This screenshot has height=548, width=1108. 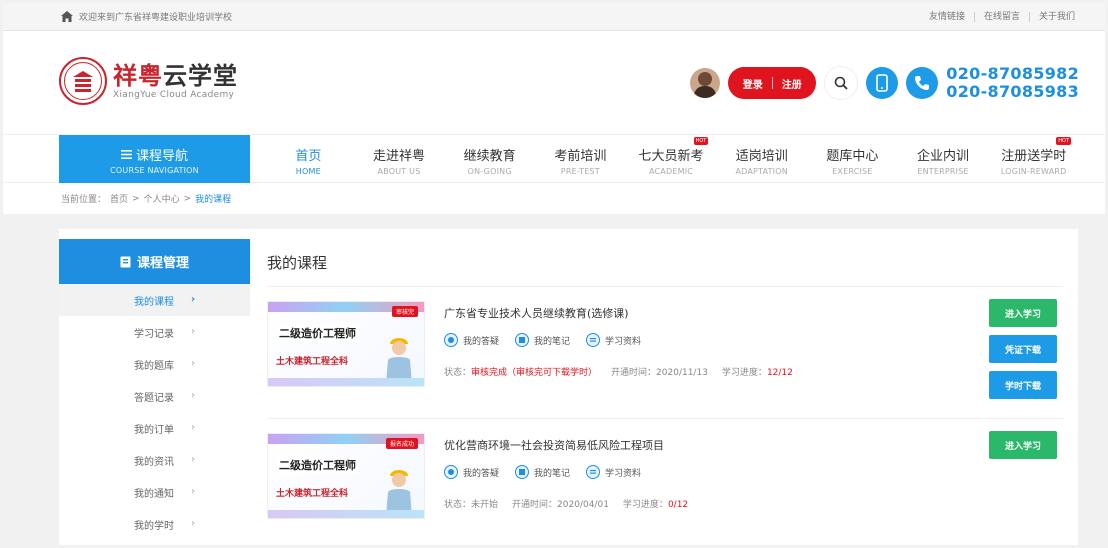 I want to click on course-nav-cn: 课程导航, so click(x=161, y=156).